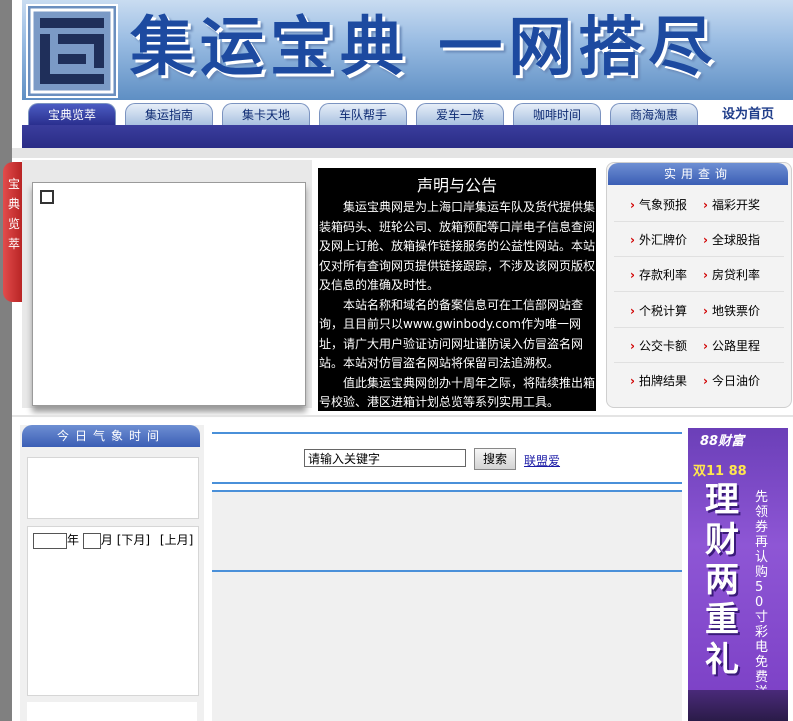 This screenshot has height=721, width=793. I want to click on alliance-link: 联盟爱, so click(542, 460).